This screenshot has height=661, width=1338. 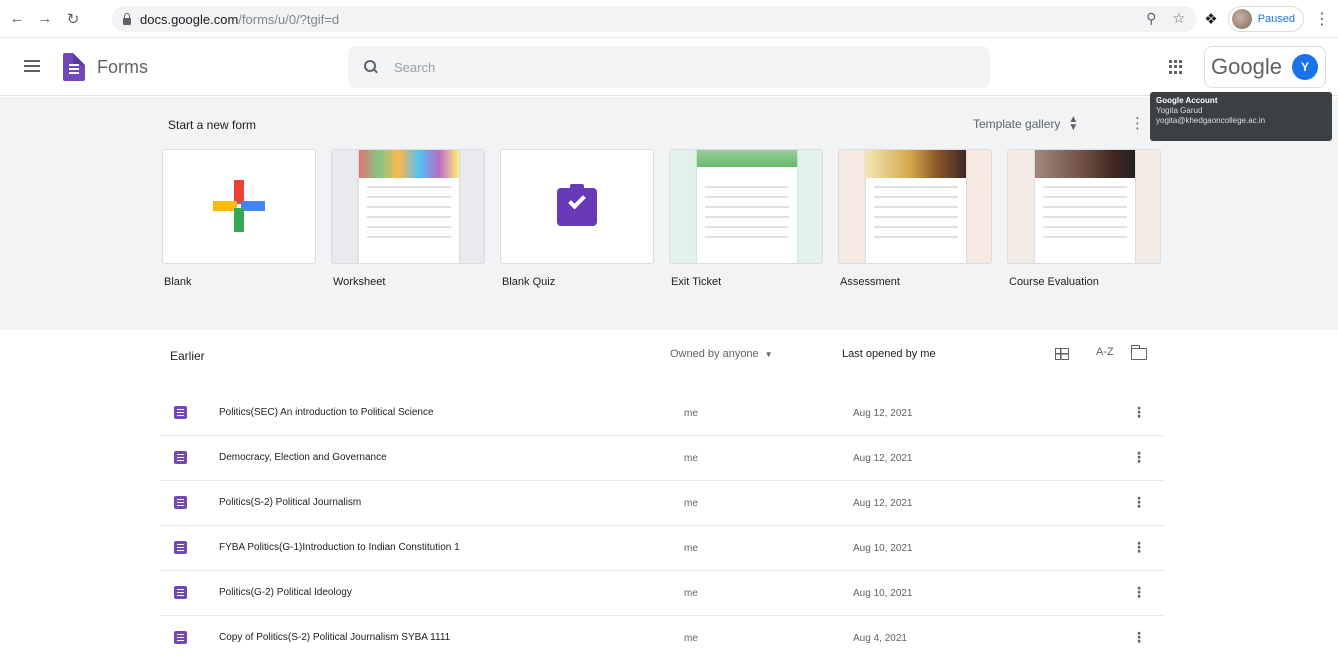 What do you see at coordinates (1276, 19) in the screenshot?
I see `profile-status: Paused` at bounding box center [1276, 19].